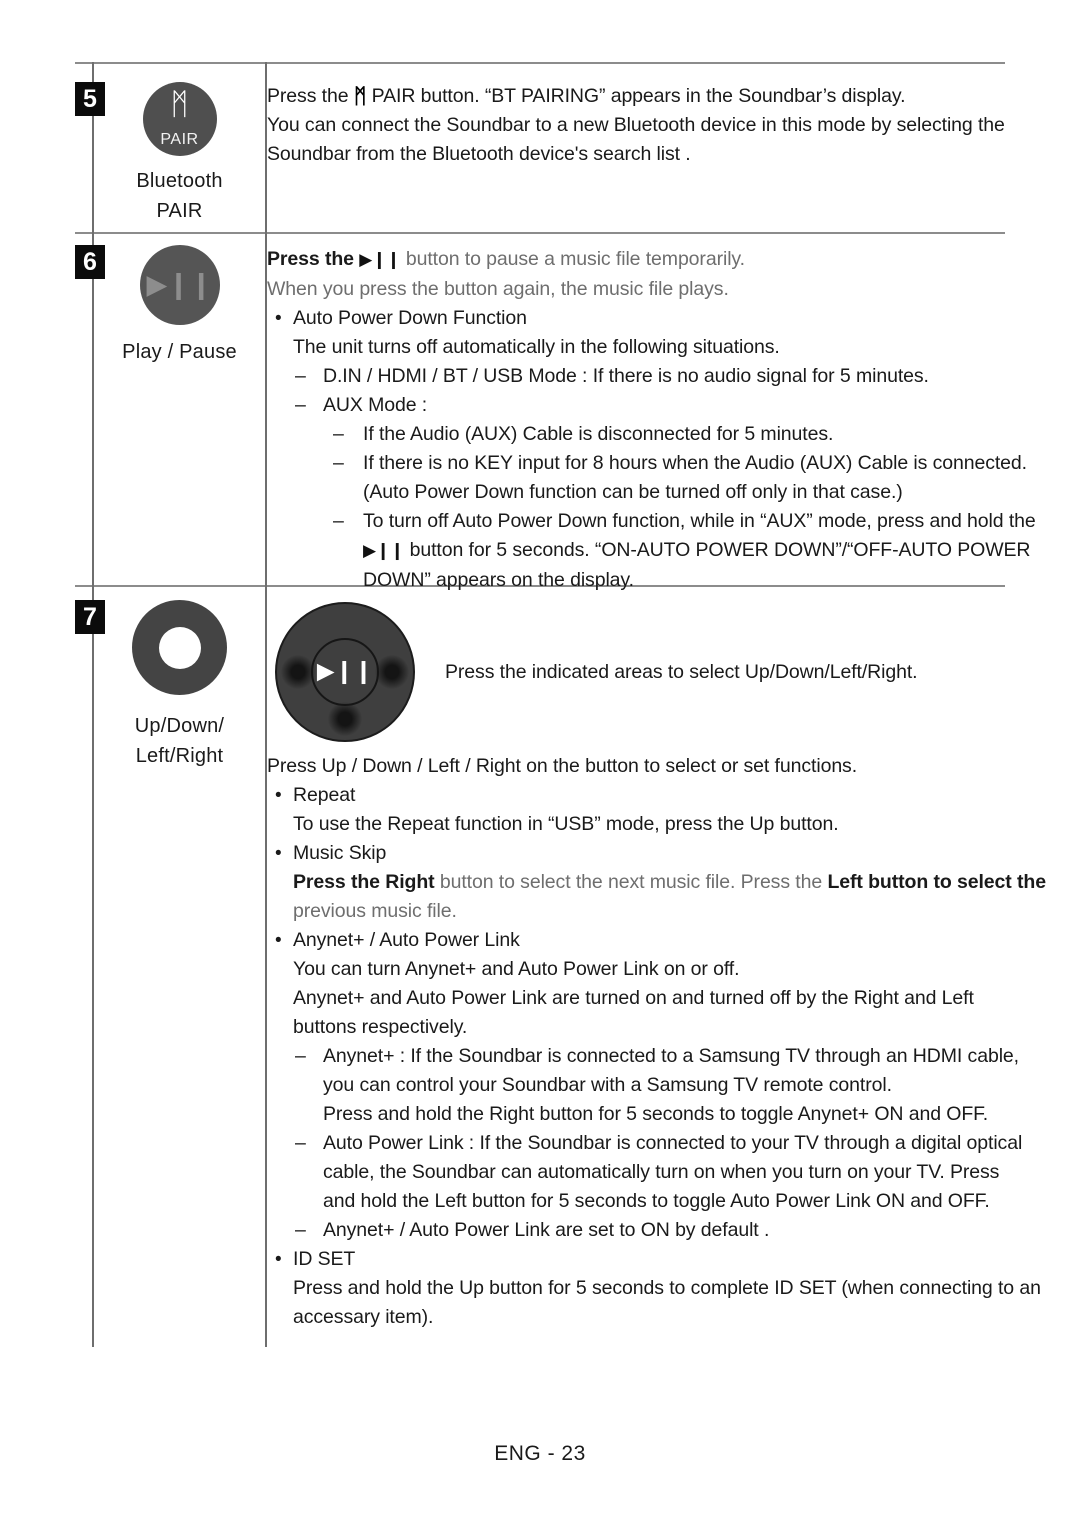 The height and width of the screenshot is (1532, 1080). Describe the element at coordinates (375, 911) in the screenshot. I see `description-line: previous music file.` at that location.